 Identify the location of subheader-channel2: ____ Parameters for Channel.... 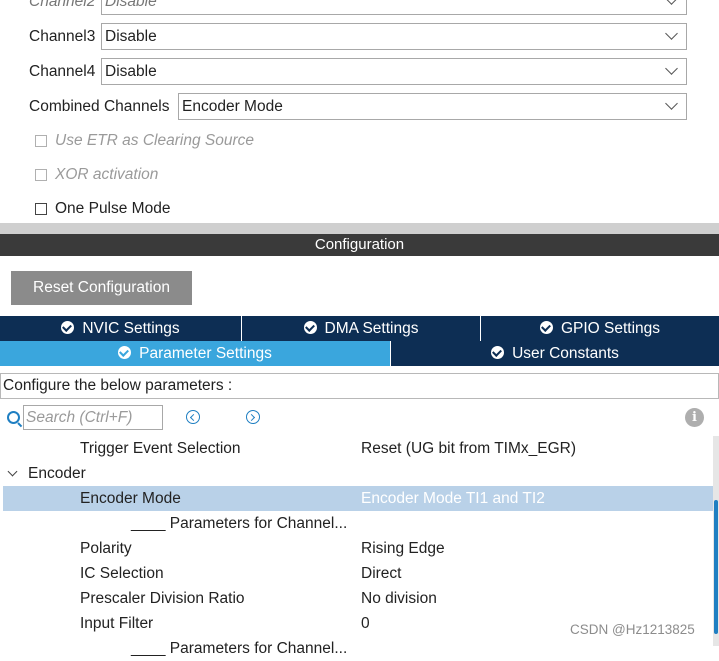
(356, 648).